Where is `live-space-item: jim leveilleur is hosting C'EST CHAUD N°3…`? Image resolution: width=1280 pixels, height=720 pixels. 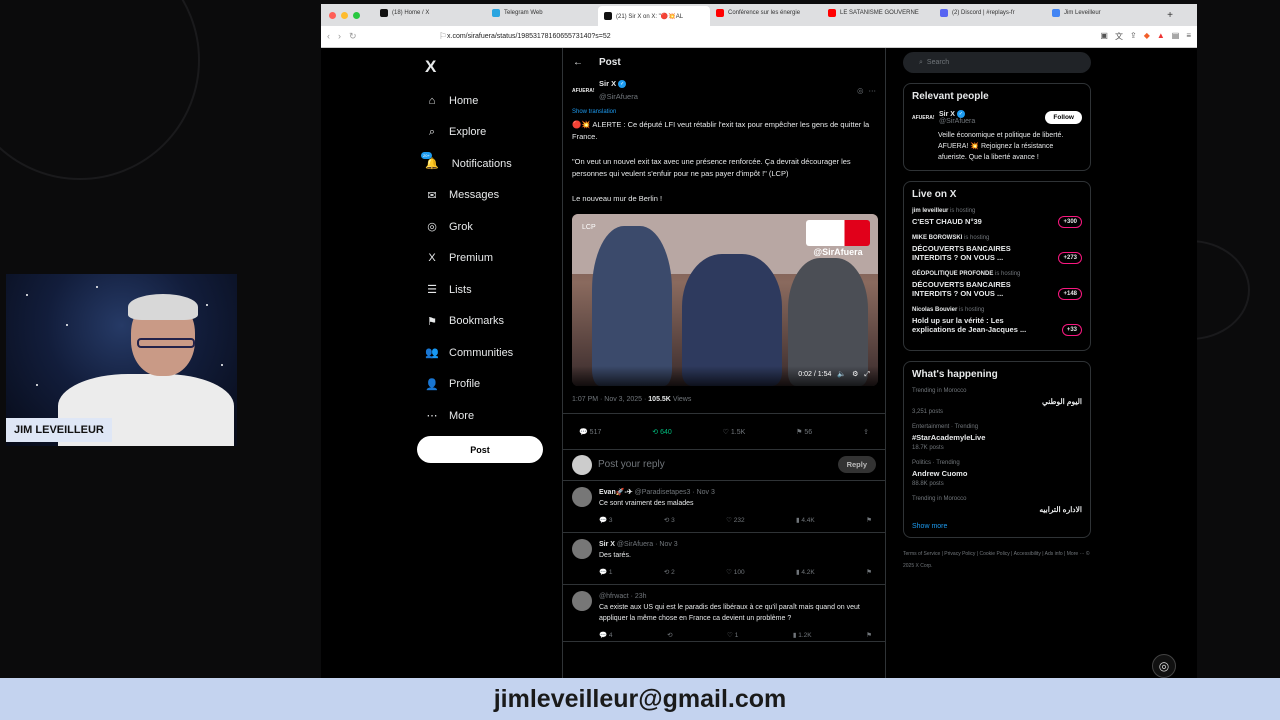 live-space-item: jim leveilleur is hosting C'EST CHAUD N°3… is located at coordinates (997, 218).